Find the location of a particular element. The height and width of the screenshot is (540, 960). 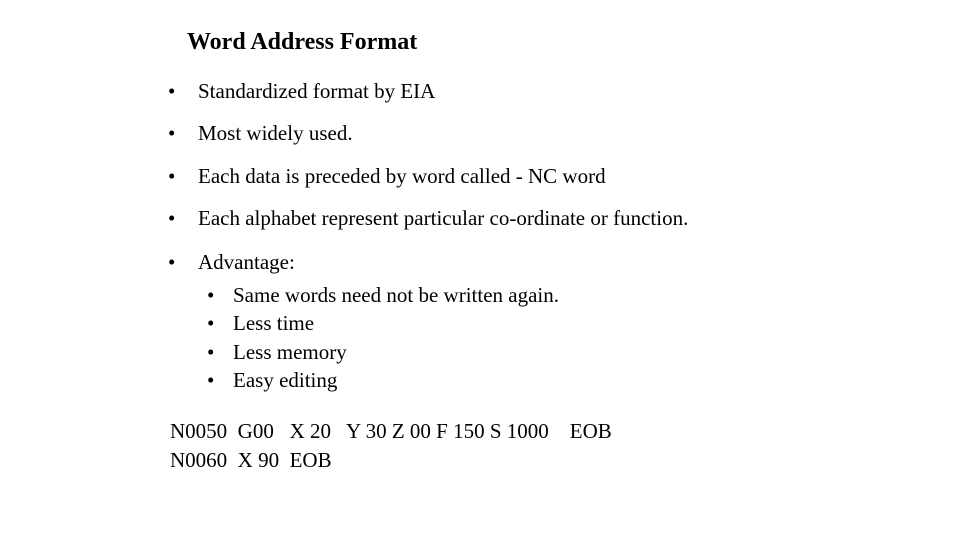

sub-bullet-item: • Less memory is located at coordinates (277, 352).